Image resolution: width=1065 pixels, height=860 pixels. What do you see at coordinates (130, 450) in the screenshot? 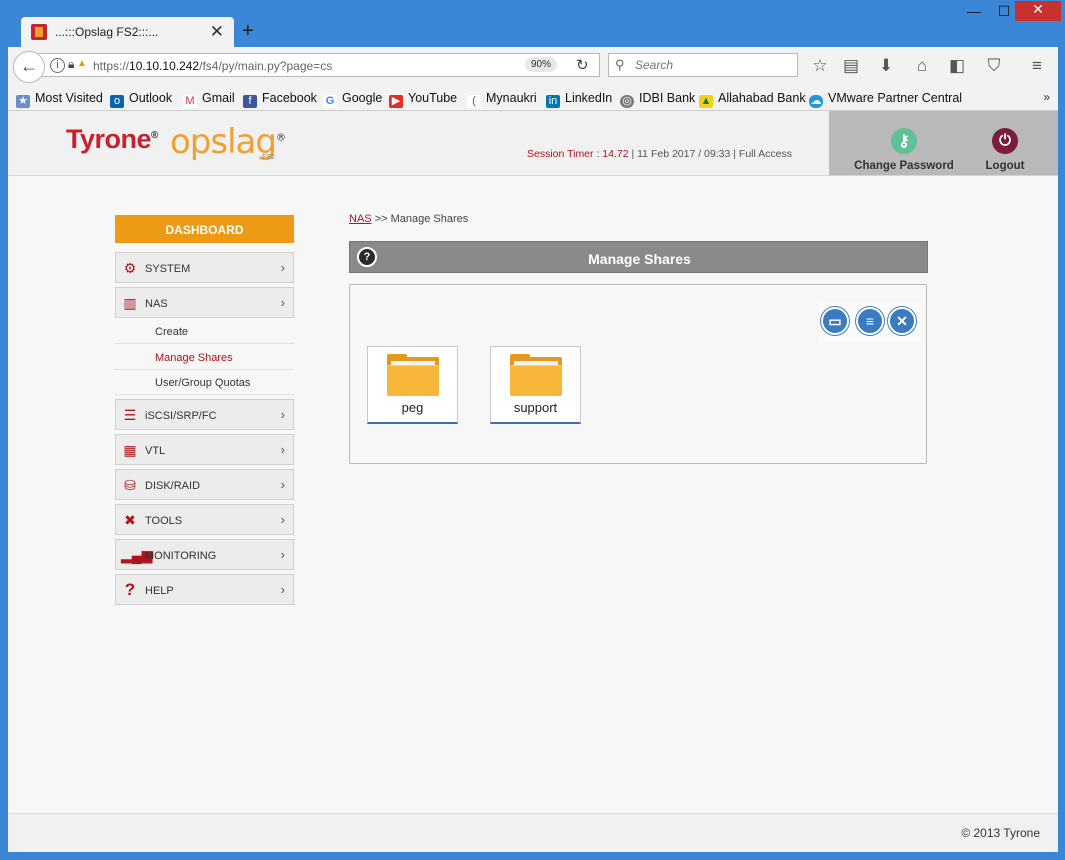
I see `tape-library-icon: ▦` at bounding box center [130, 450].